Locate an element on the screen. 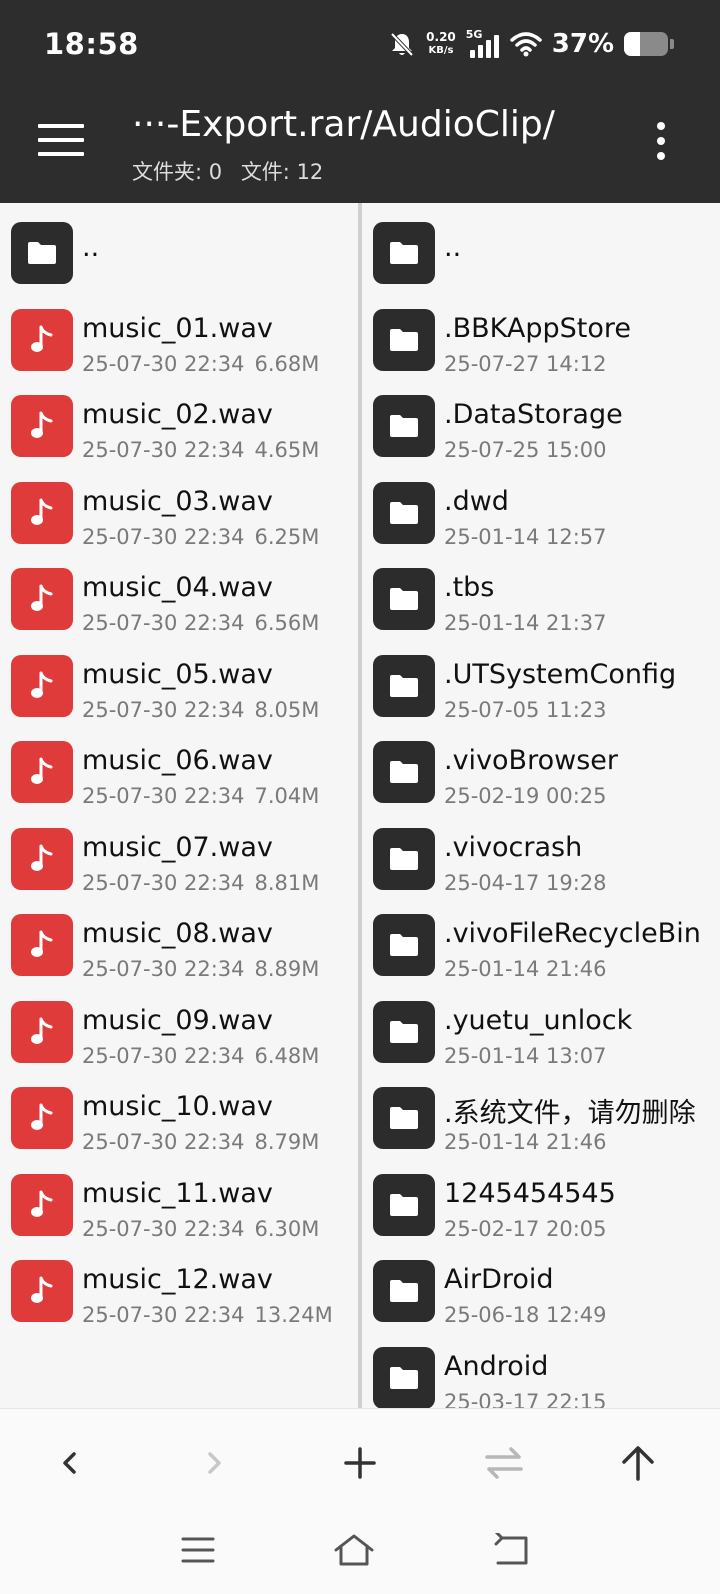  folder-row: .vivoFileRecycleBin 25-01-14 21:46 is located at coordinates (541, 950).